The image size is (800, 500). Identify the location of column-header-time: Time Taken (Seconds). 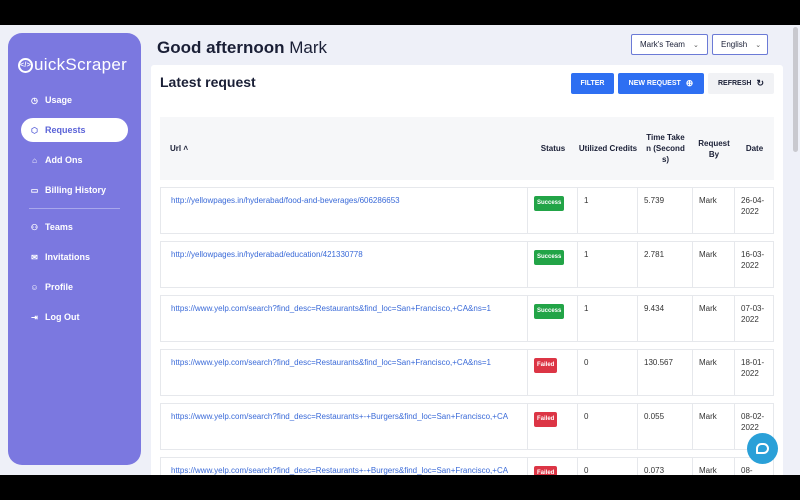
(665, 148).